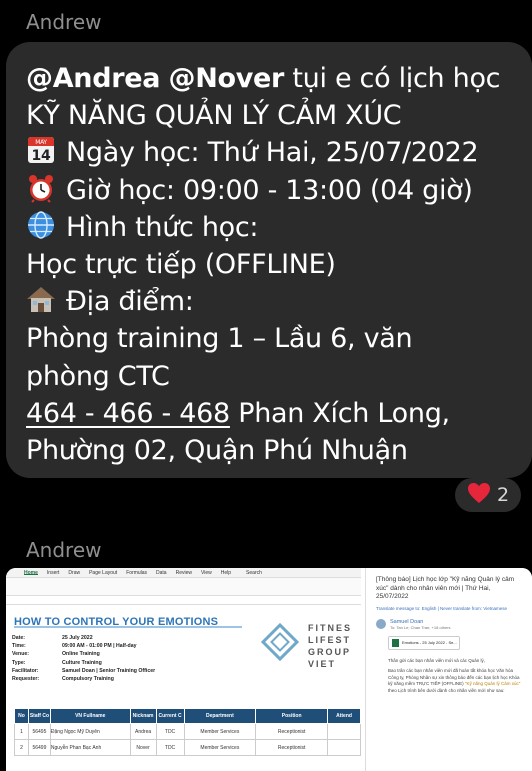 The width and height of the screenshot is (532, 771). Describe the element at coordinates (219, 339) in the screenshot. I see `location-line-1: Phòng training 1 – Lầu 6, văn` at that location.